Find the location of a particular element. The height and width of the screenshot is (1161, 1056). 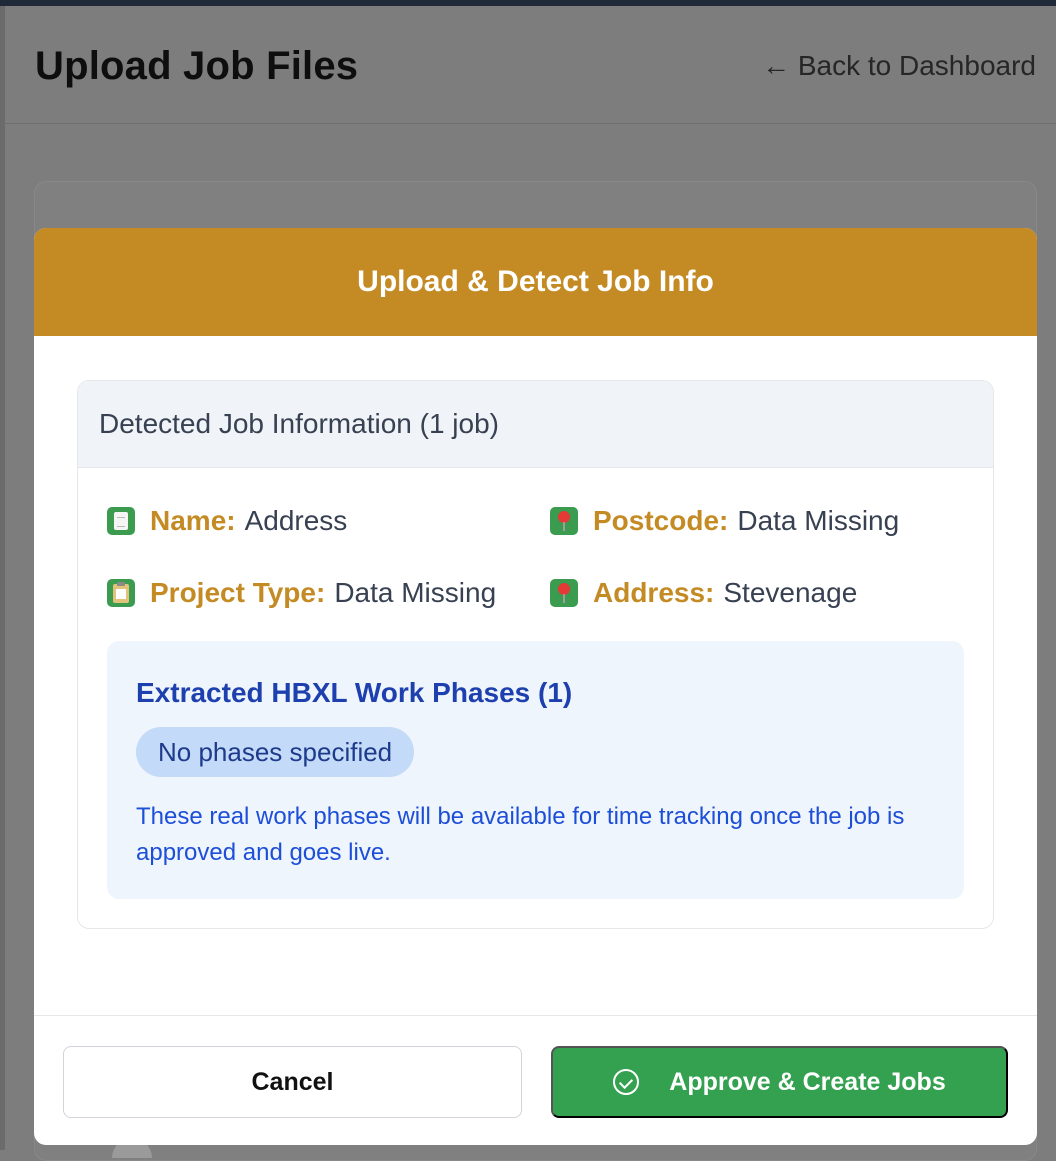

field-address: Address: Stevenage is located at coordinates (703, 593).